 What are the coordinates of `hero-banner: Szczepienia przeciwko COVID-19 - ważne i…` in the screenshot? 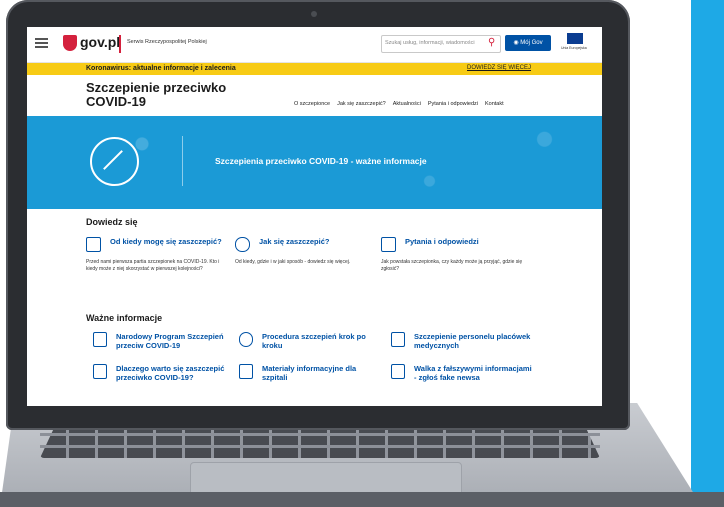 It's located at (314, 162).